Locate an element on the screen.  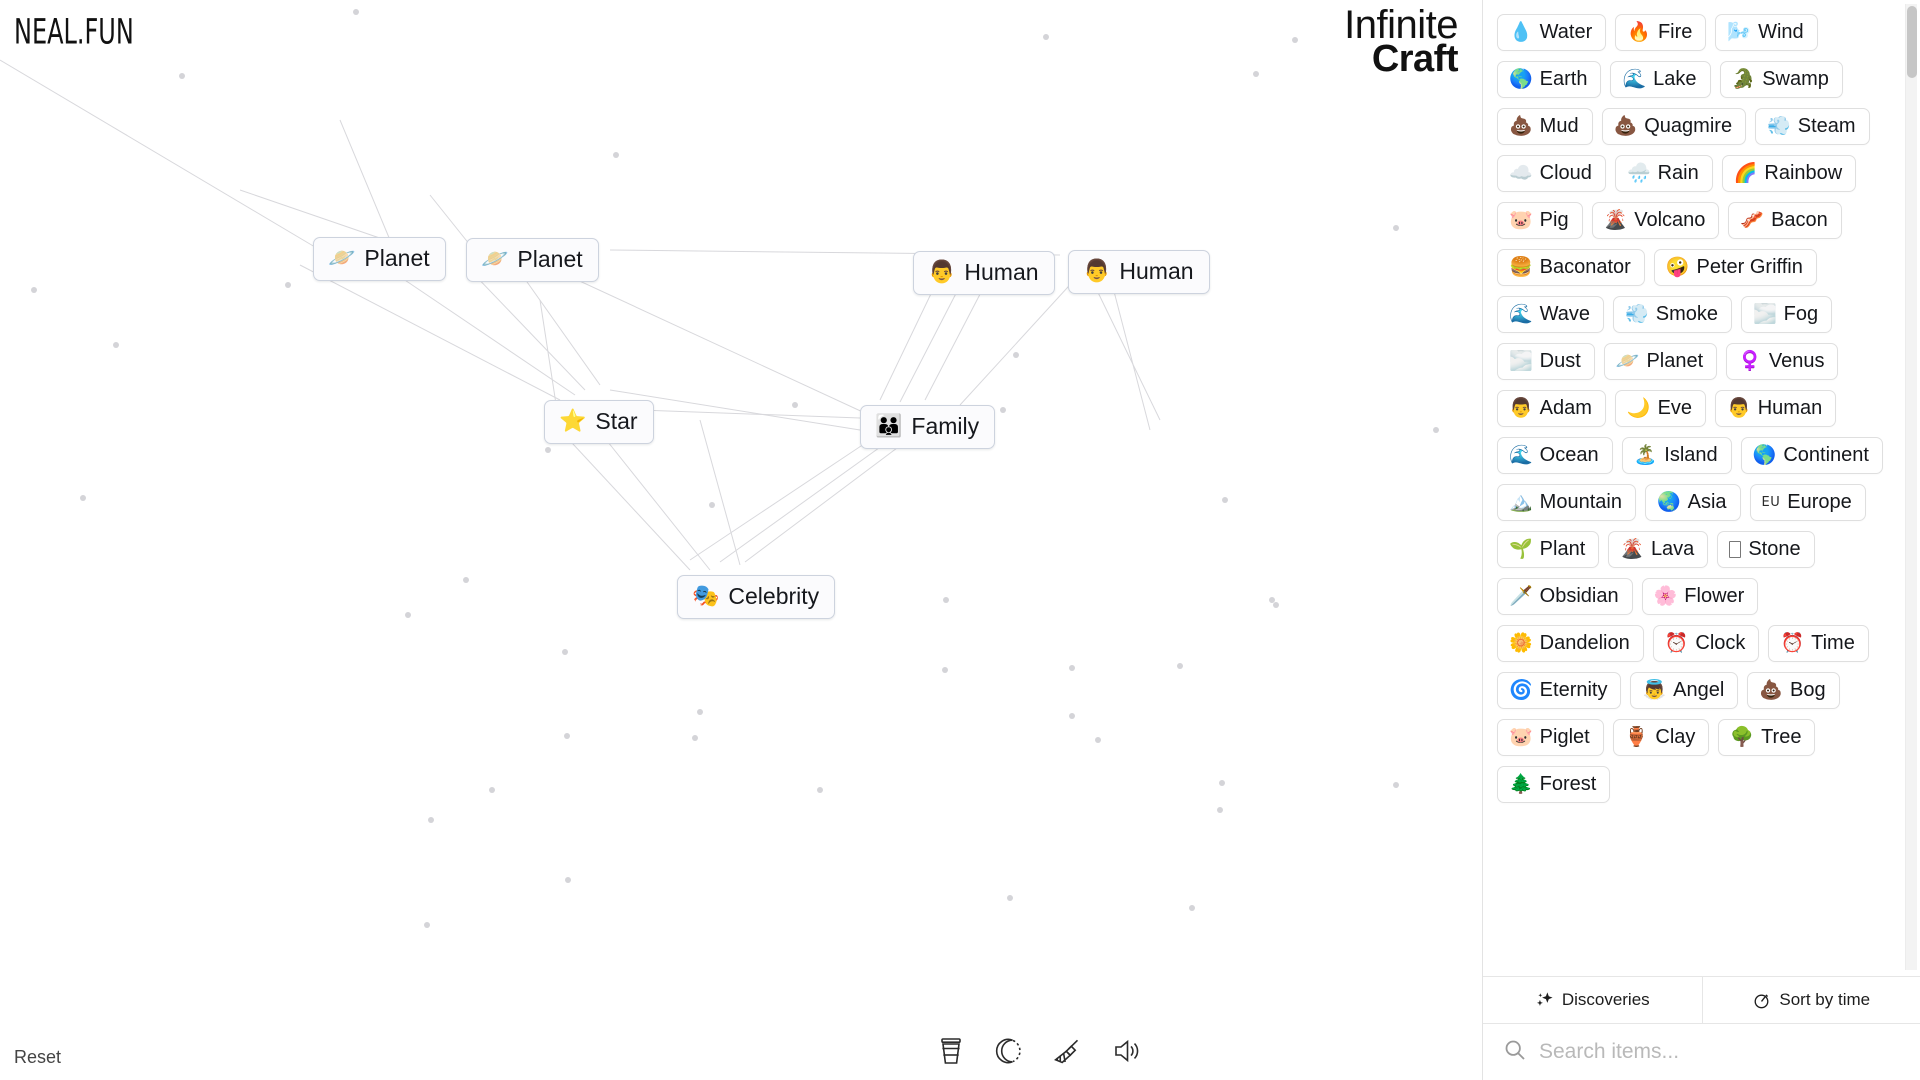
item-label: Asia is located at coordinates (1707, 502).